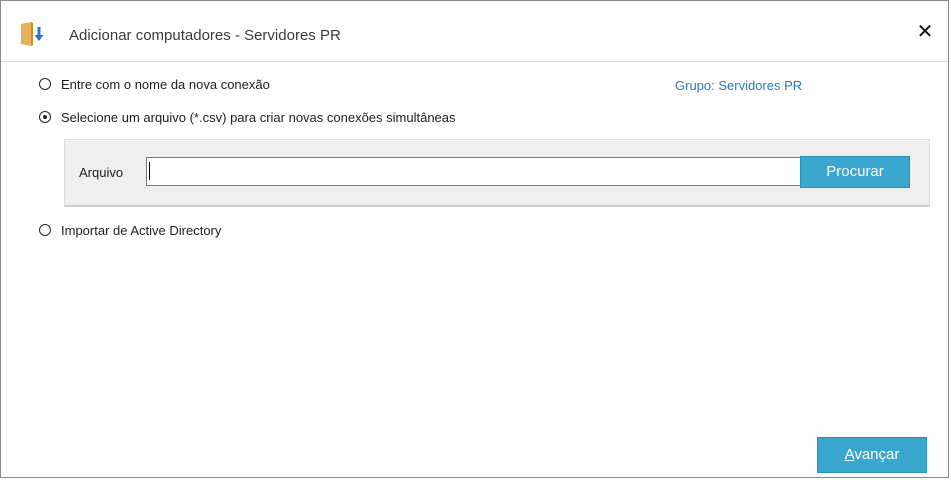  Describe the element at coordinates (739, 85) in the screenshot. I see `group-label: Grupo: Servidores PR` at that location.